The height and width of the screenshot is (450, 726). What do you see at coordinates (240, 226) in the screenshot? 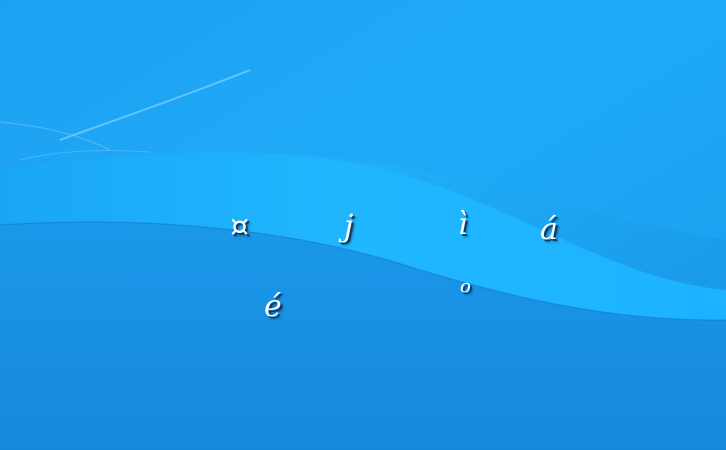
I see `desktop-glyph-currency: ¤` at bounding box center [240, 226].